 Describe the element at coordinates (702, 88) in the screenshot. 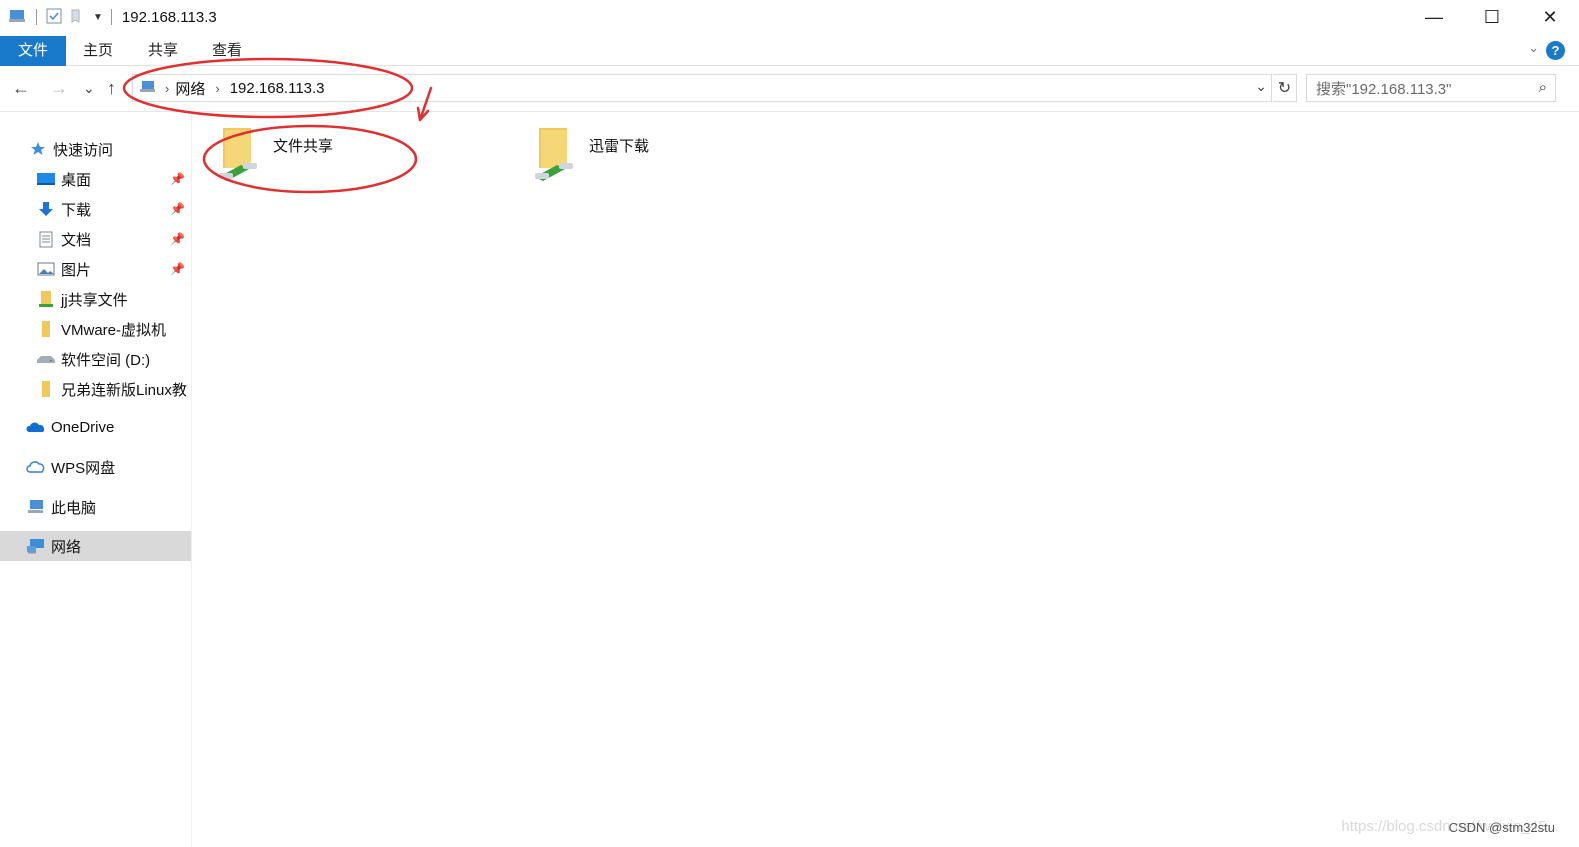

I see `address-bar: › 网络 › 192.168.113.3 ⌄` at that location.